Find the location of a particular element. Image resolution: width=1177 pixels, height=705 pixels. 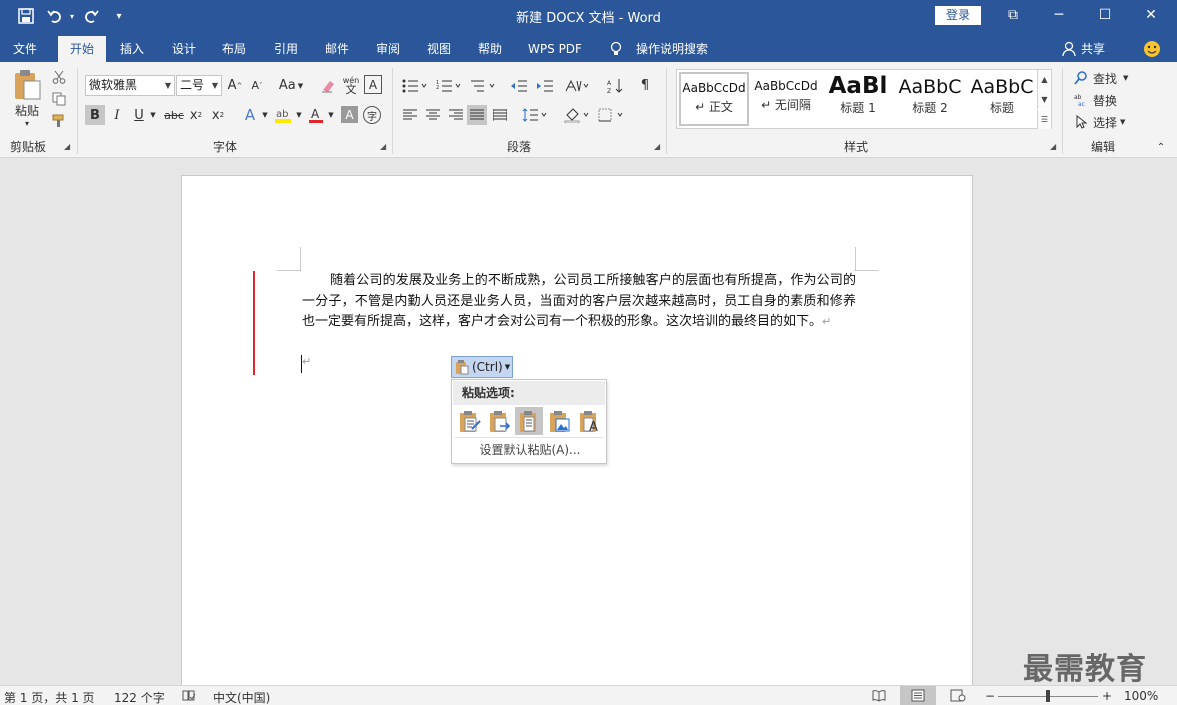

print-layout-icon is located at coordinates (918, 695).